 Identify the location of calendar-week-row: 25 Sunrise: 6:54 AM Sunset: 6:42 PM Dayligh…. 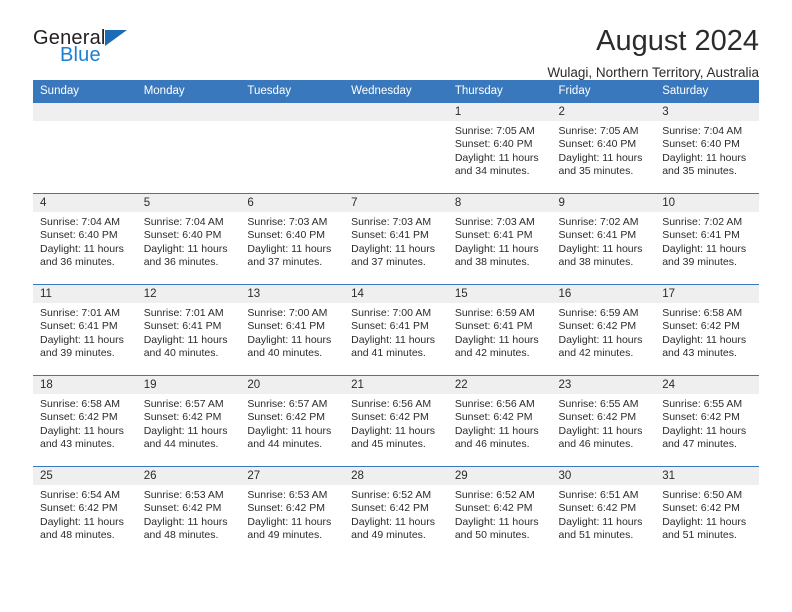
(396, 511).